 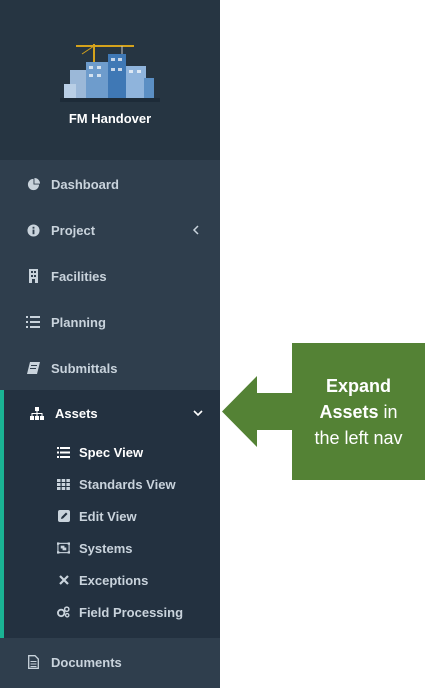 I want to click on nav-label-project: Project, so click(x=73, y=230).